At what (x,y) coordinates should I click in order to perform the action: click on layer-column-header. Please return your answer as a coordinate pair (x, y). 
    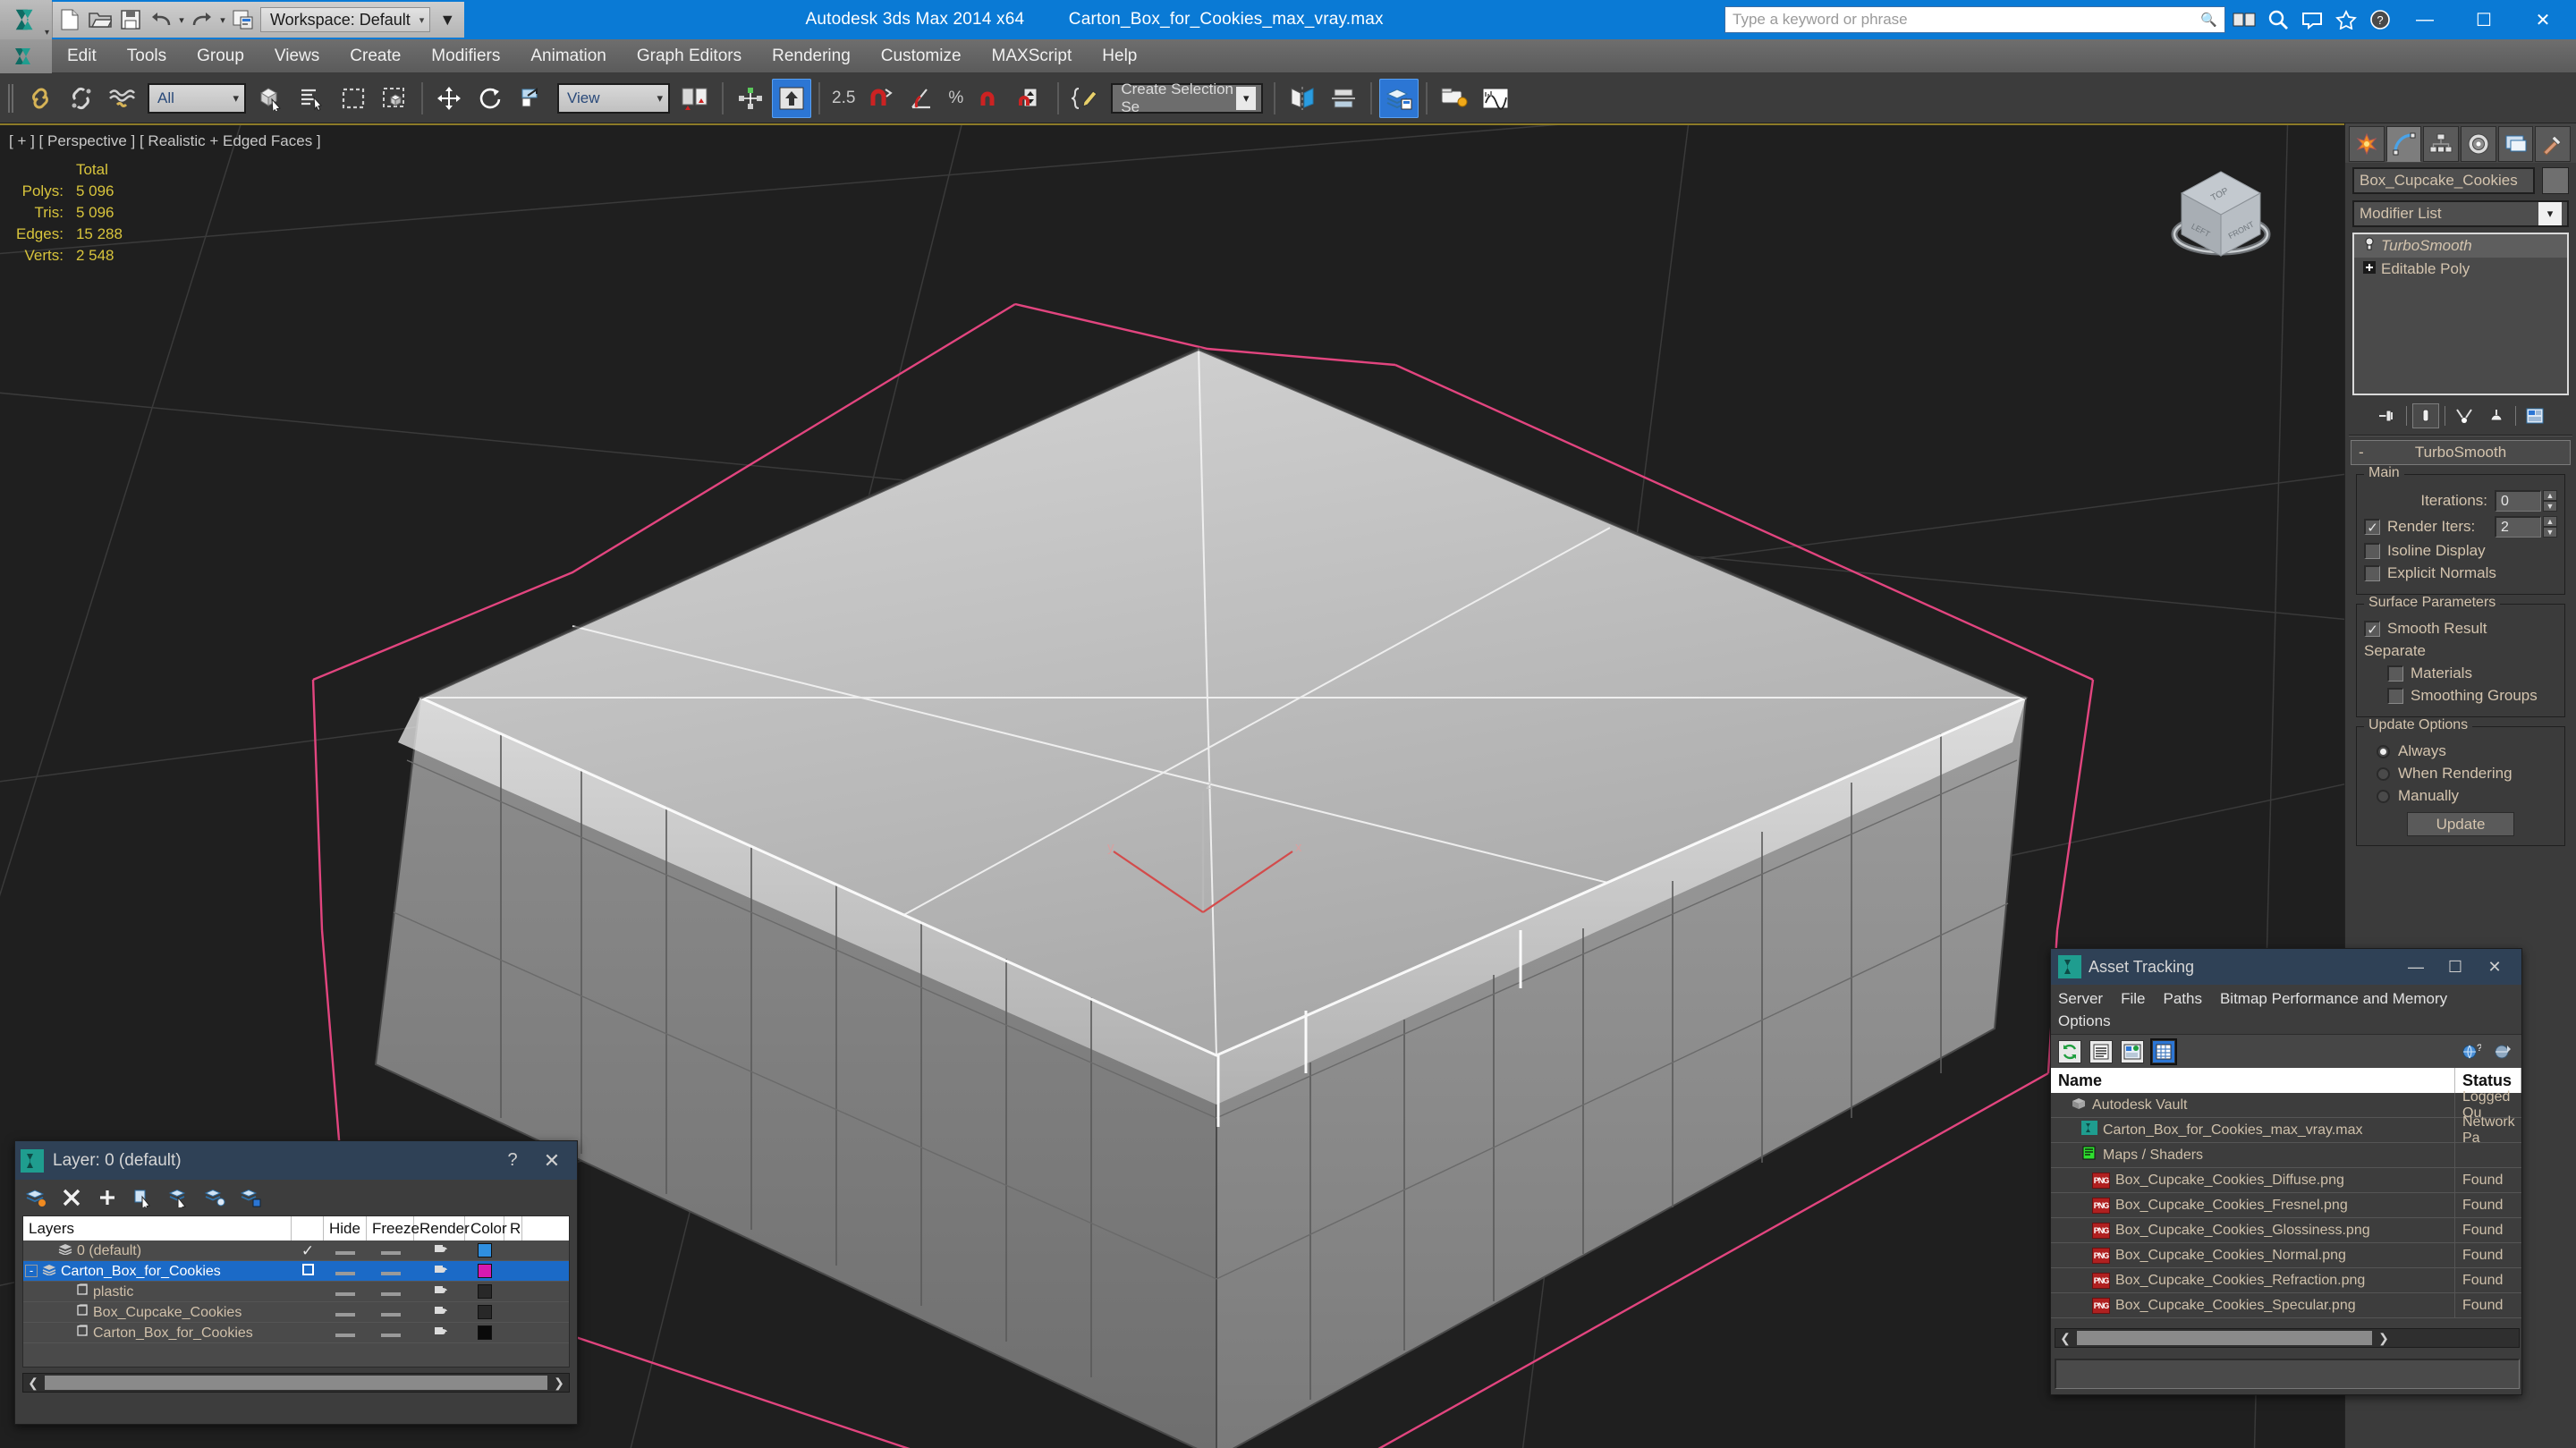
    Looking at the image, I should click on (308, 1228).